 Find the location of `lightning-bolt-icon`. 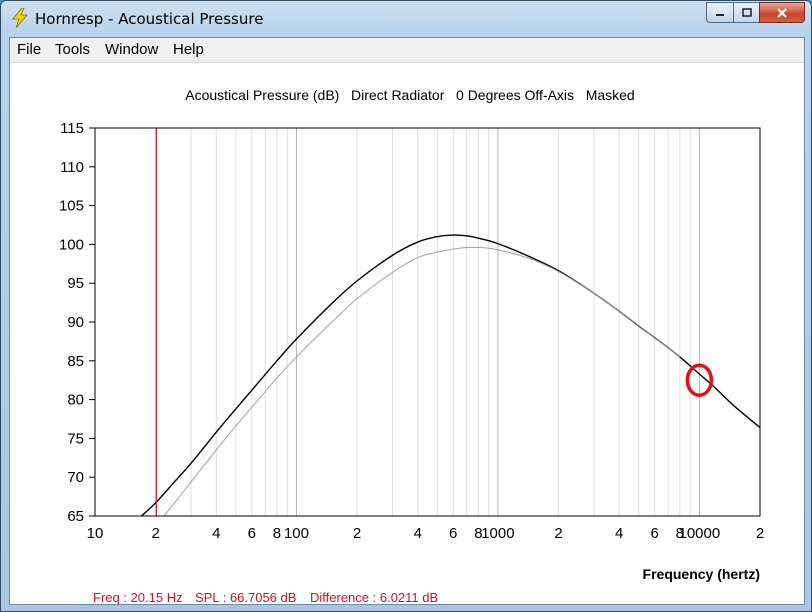

lightning-bolt-icon is located at coordinates (20, 18).